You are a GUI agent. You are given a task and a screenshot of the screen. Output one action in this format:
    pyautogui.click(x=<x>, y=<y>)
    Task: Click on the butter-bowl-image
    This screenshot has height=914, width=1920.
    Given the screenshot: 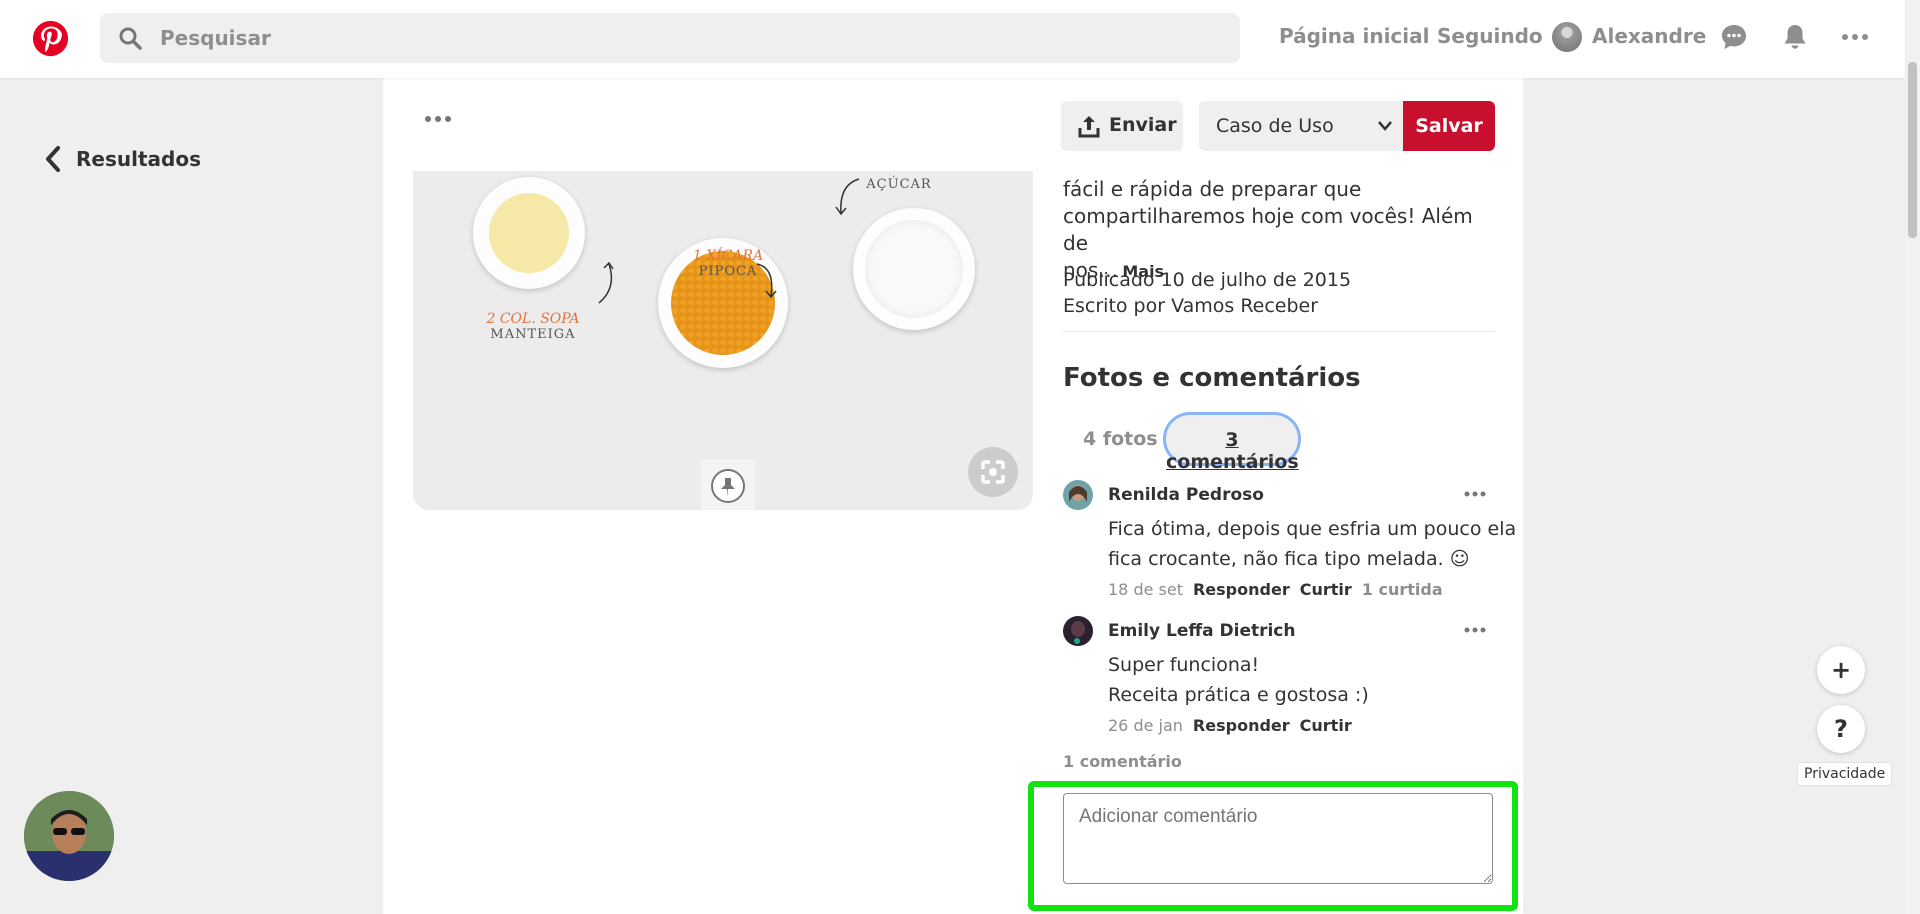 What is the action you would take?
    pyautogui.click(x=529, y=233)
    